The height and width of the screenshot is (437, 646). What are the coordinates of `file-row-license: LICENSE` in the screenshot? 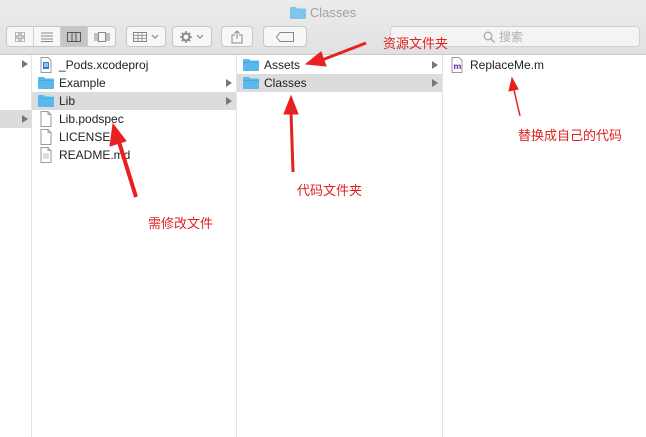 It's located at (134, 137).